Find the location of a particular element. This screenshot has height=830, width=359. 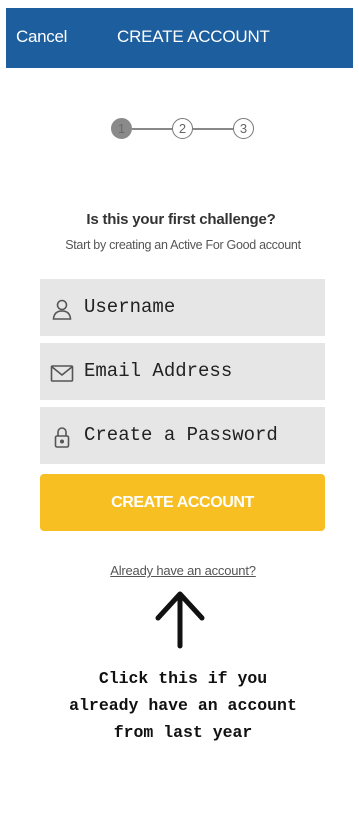

step-3: 3 is located at coordinates (243, 128).